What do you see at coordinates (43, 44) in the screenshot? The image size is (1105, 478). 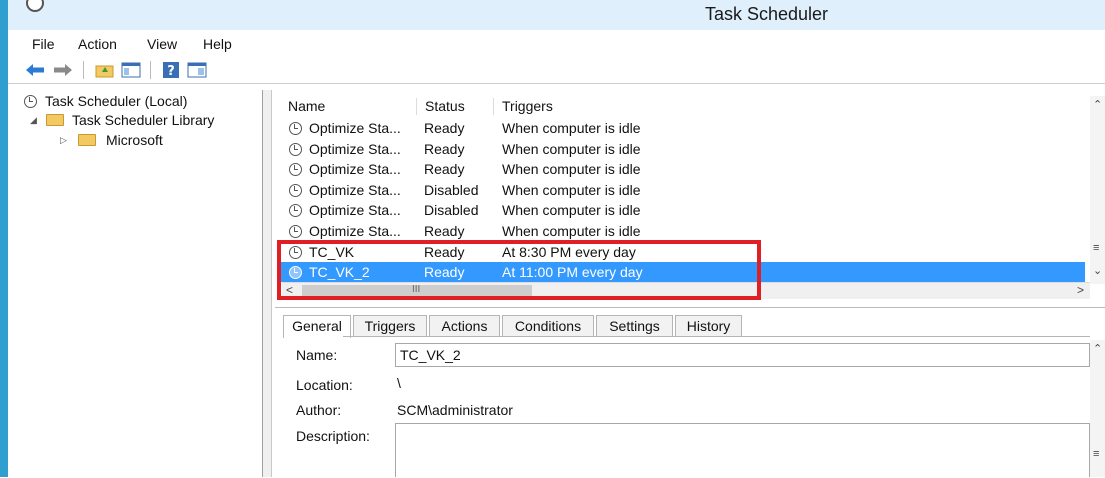 I see `menu-file: File` at bounding box center [43, 44].